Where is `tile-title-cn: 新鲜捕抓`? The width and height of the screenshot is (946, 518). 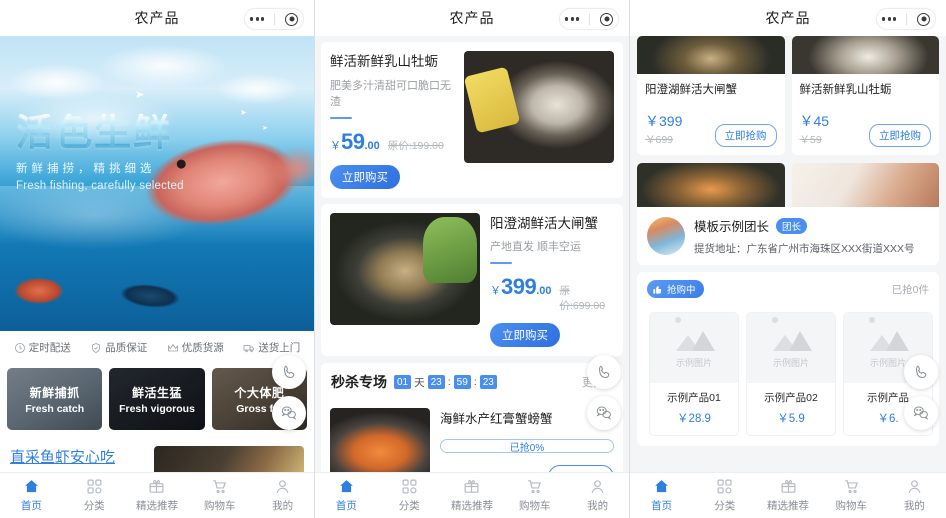 tile-title-cn: 新鲜捕抓 is located at coordinates (54, 392).